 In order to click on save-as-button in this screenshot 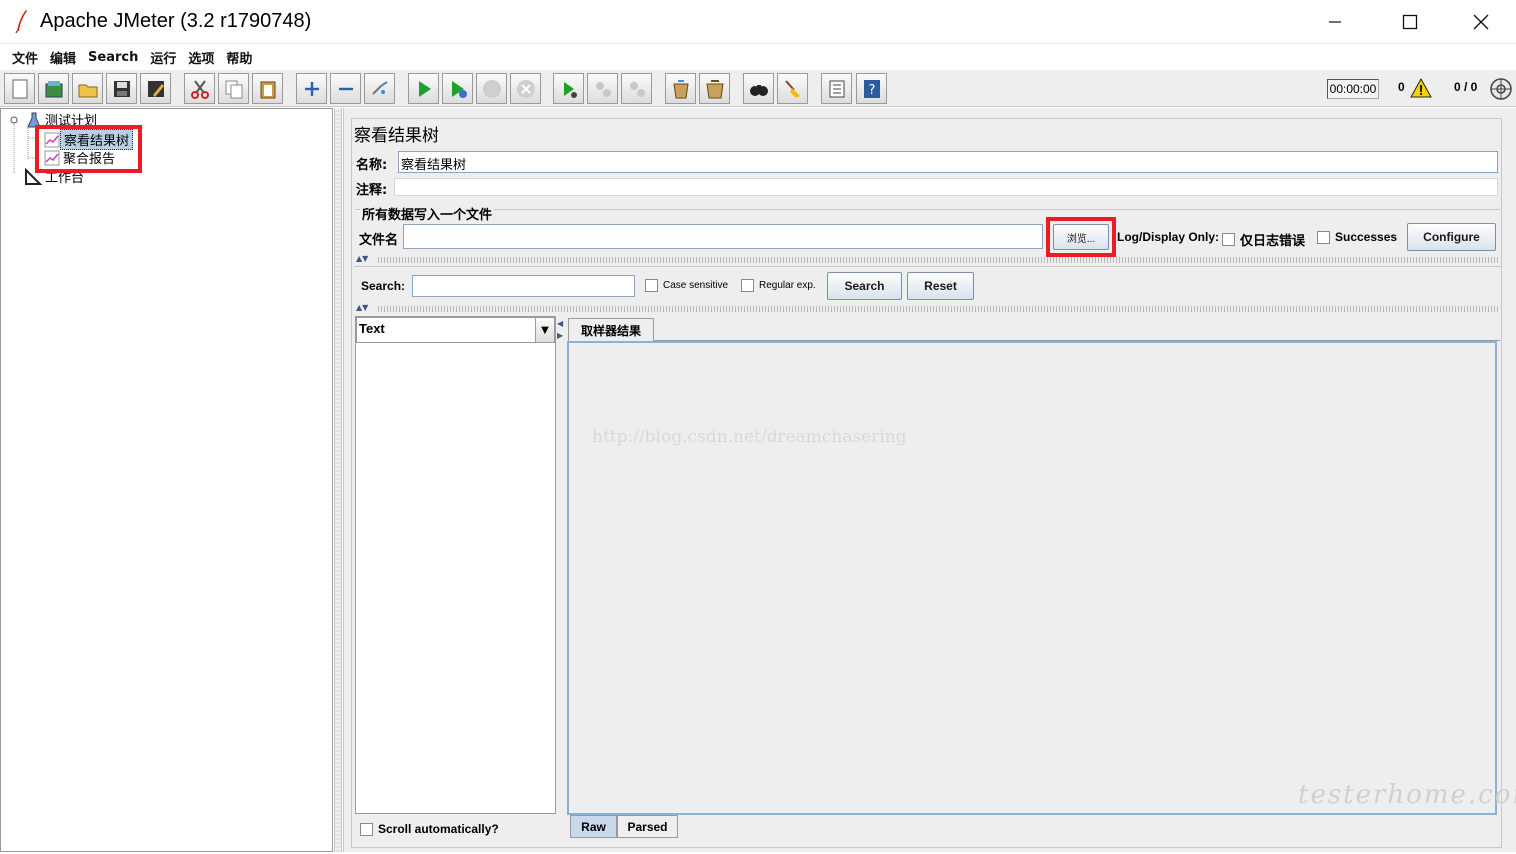, I will do `click(155, 88)`.